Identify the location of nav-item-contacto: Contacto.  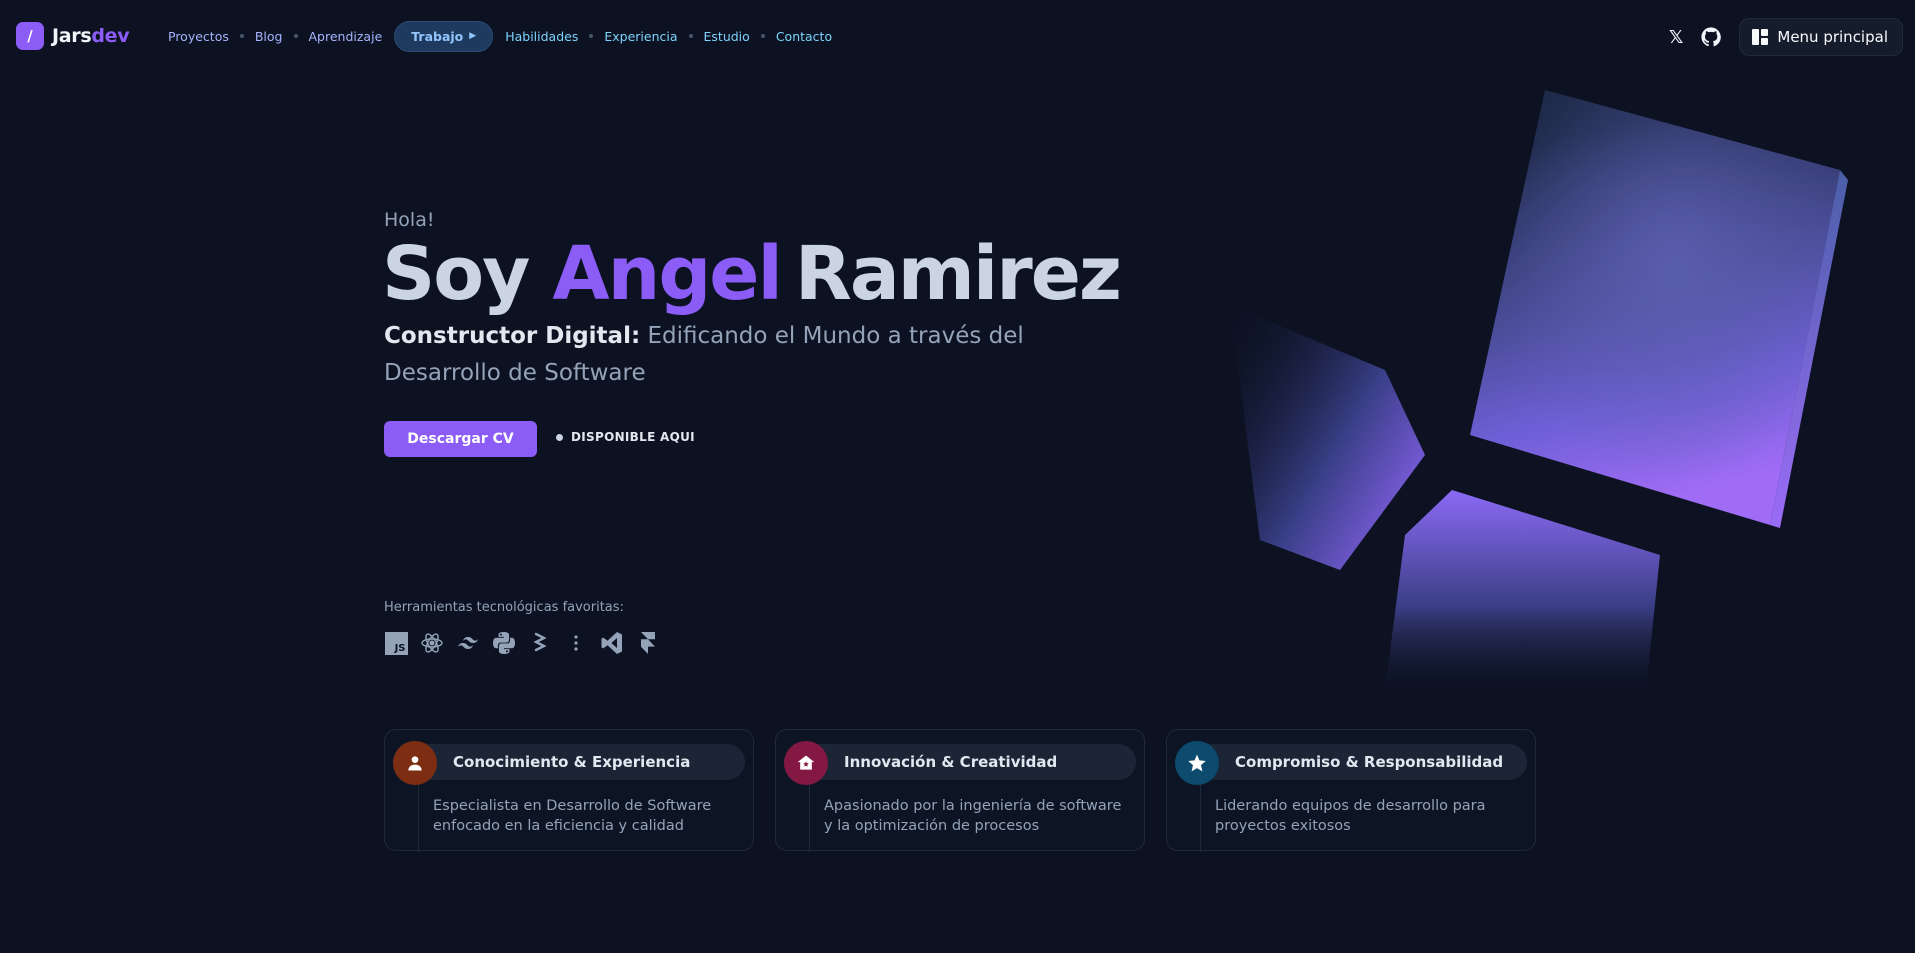
(804, 36).